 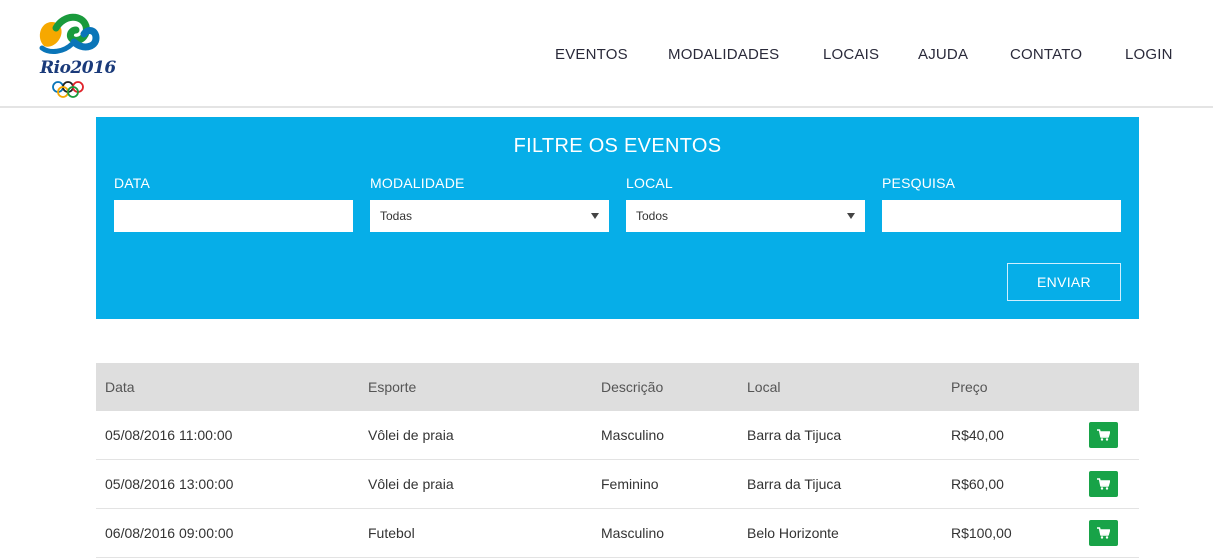 I want to click on cell-preco: R$100,00, so click(x=981, y=533).